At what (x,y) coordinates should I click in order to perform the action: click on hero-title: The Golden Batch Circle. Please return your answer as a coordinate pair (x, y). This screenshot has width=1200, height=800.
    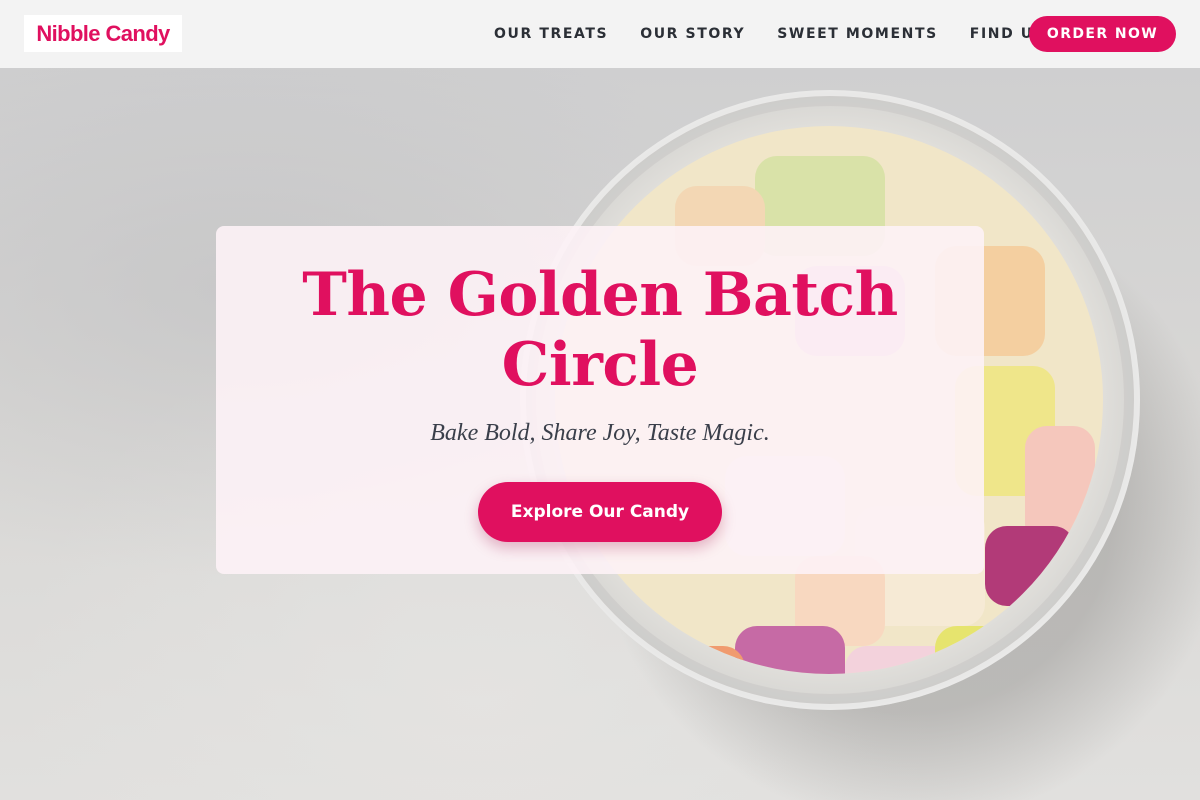
    Looking at the image, I should click on (600, 330).